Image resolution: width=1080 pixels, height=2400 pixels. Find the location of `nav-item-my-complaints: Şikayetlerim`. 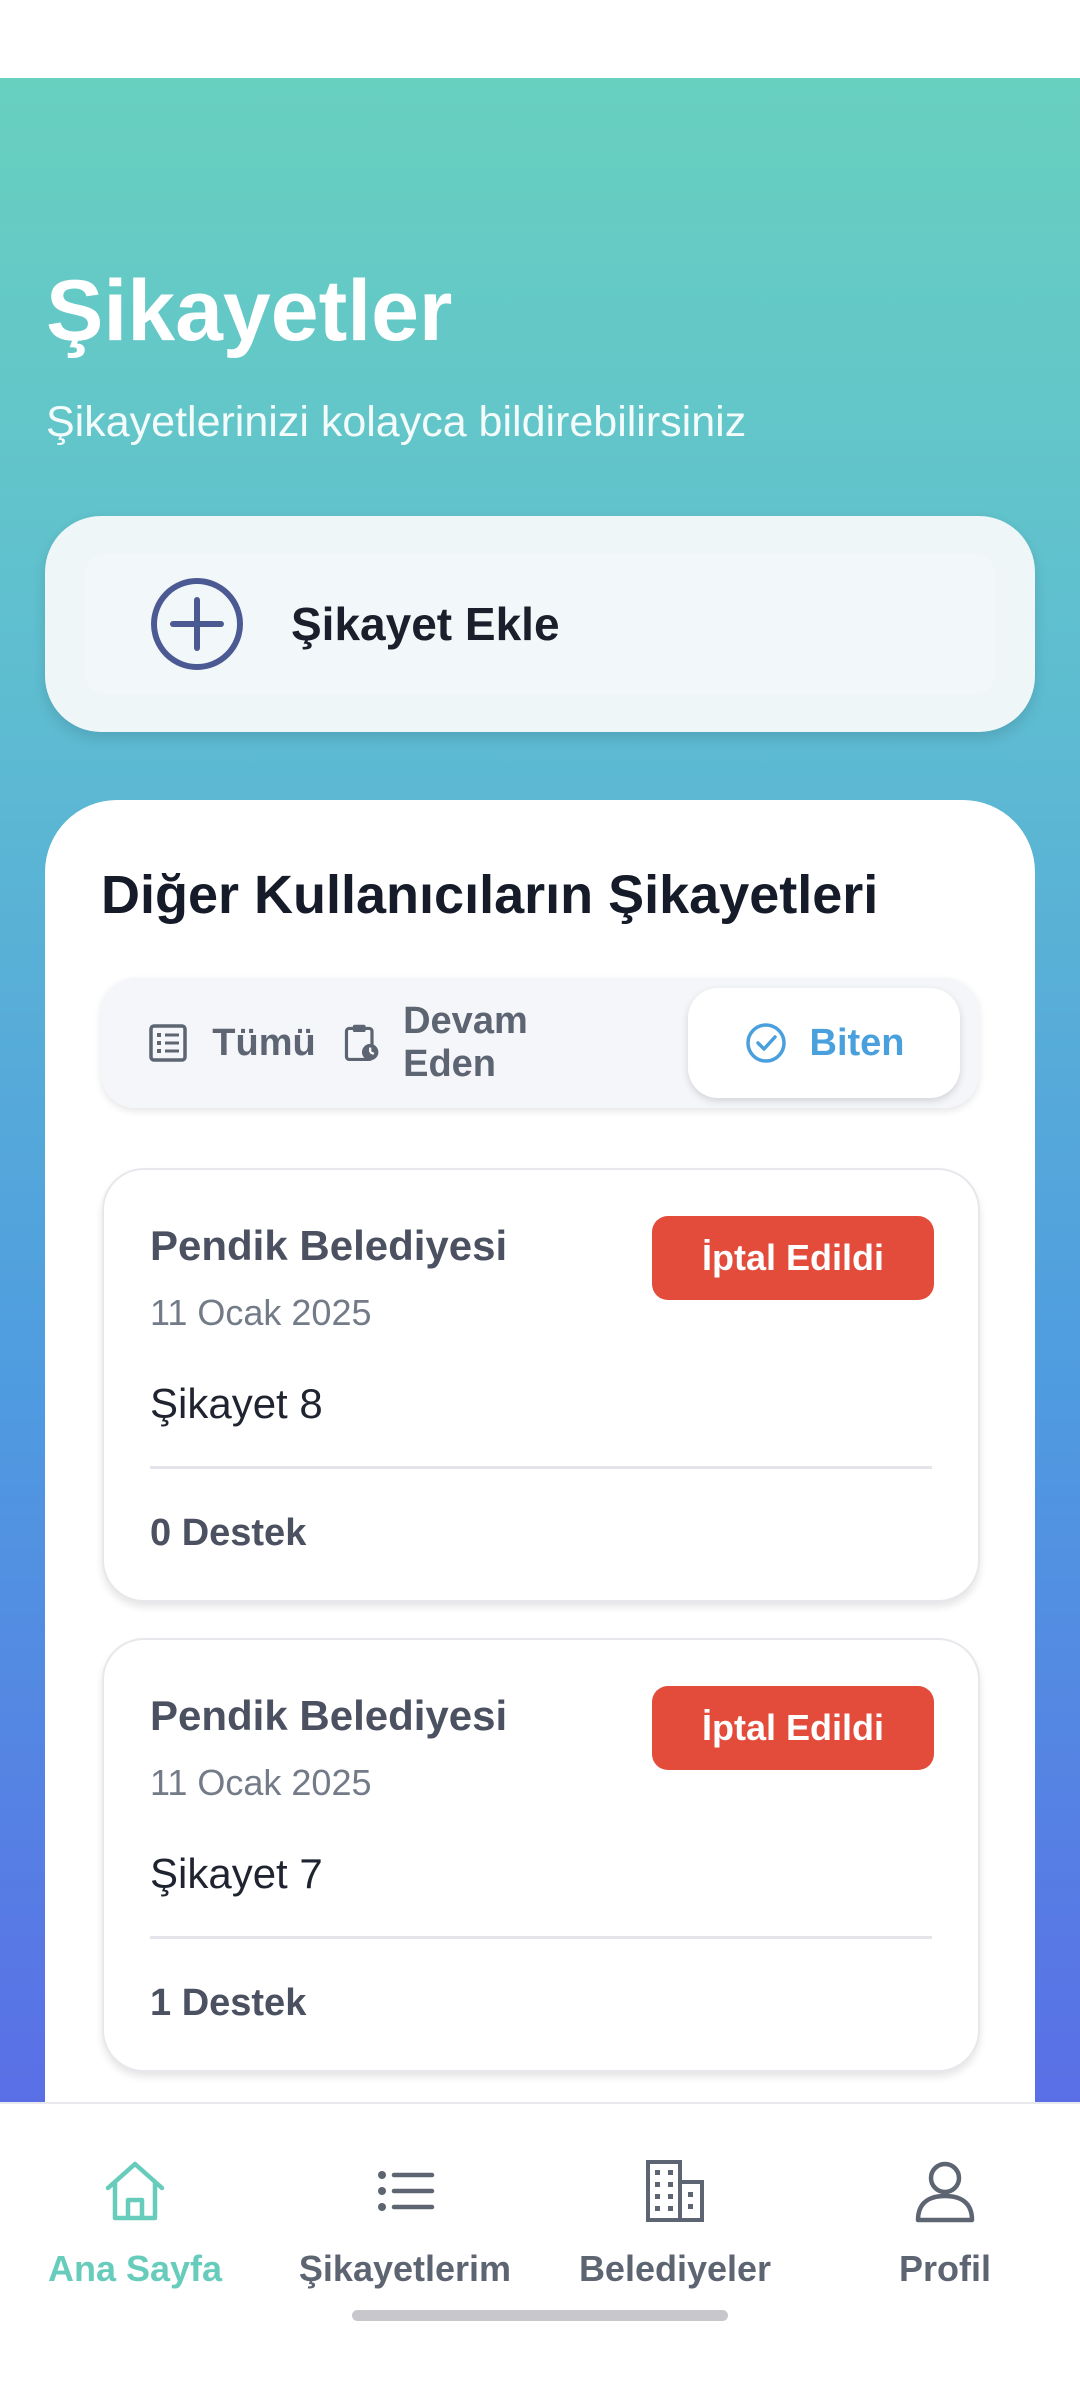

nav-item-my-complaints: Şikayetlerim is located at coordinates (405, 2224).